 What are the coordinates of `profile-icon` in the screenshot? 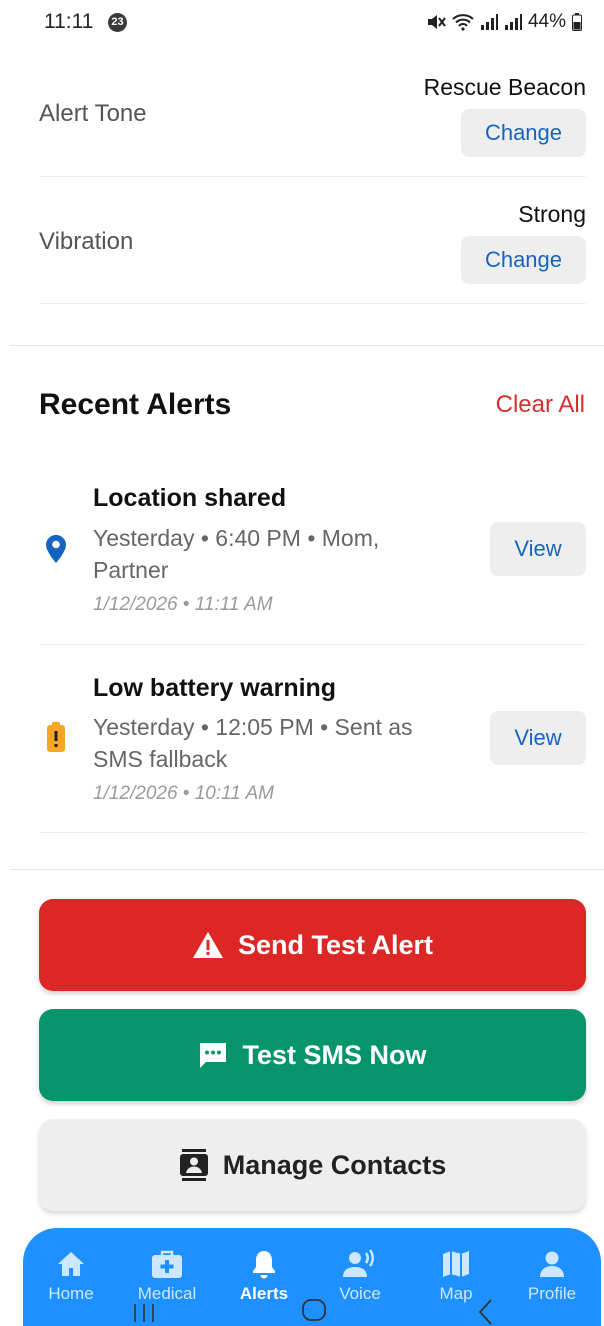 It's located at (552, 1264).